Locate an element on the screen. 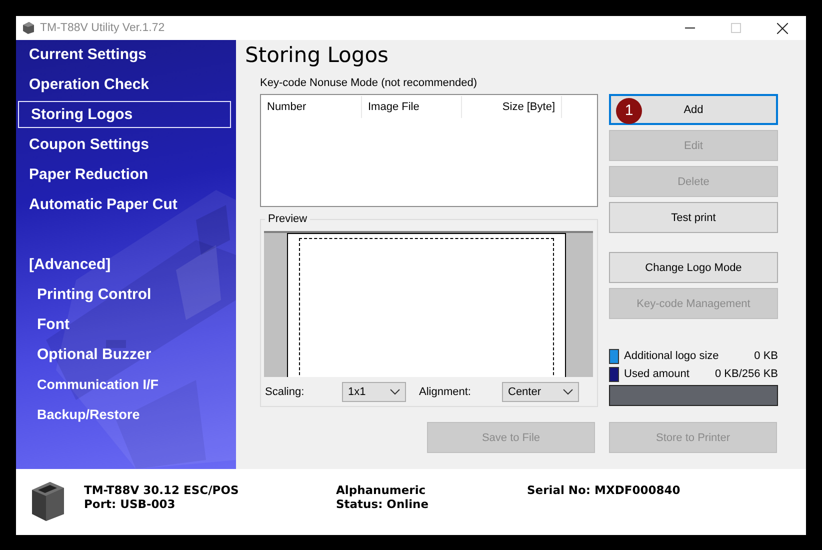 The height and width of the screenshot is (550, 822). logo-list: Number Image File Size [Byte] is located at coordinates (429, 150).